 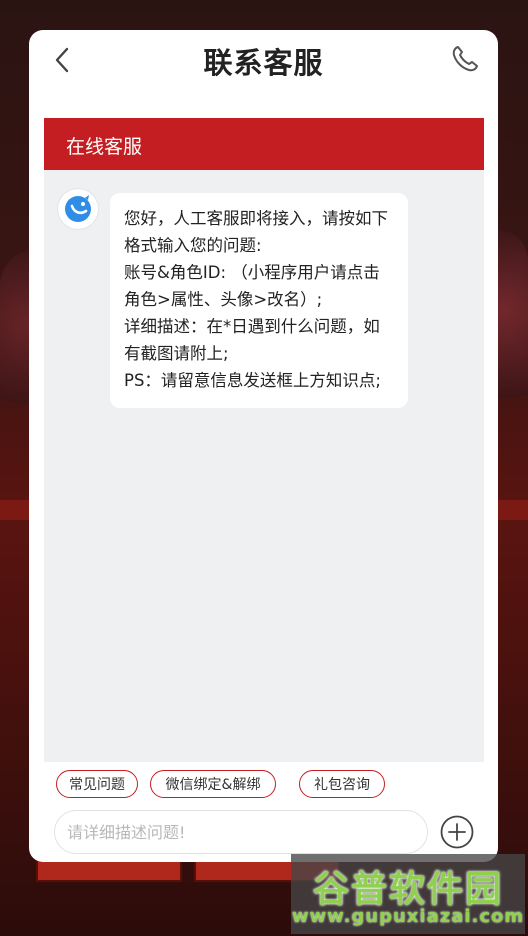 I want to click on dialog-header: 联系客服, so click(x=263, y=74).